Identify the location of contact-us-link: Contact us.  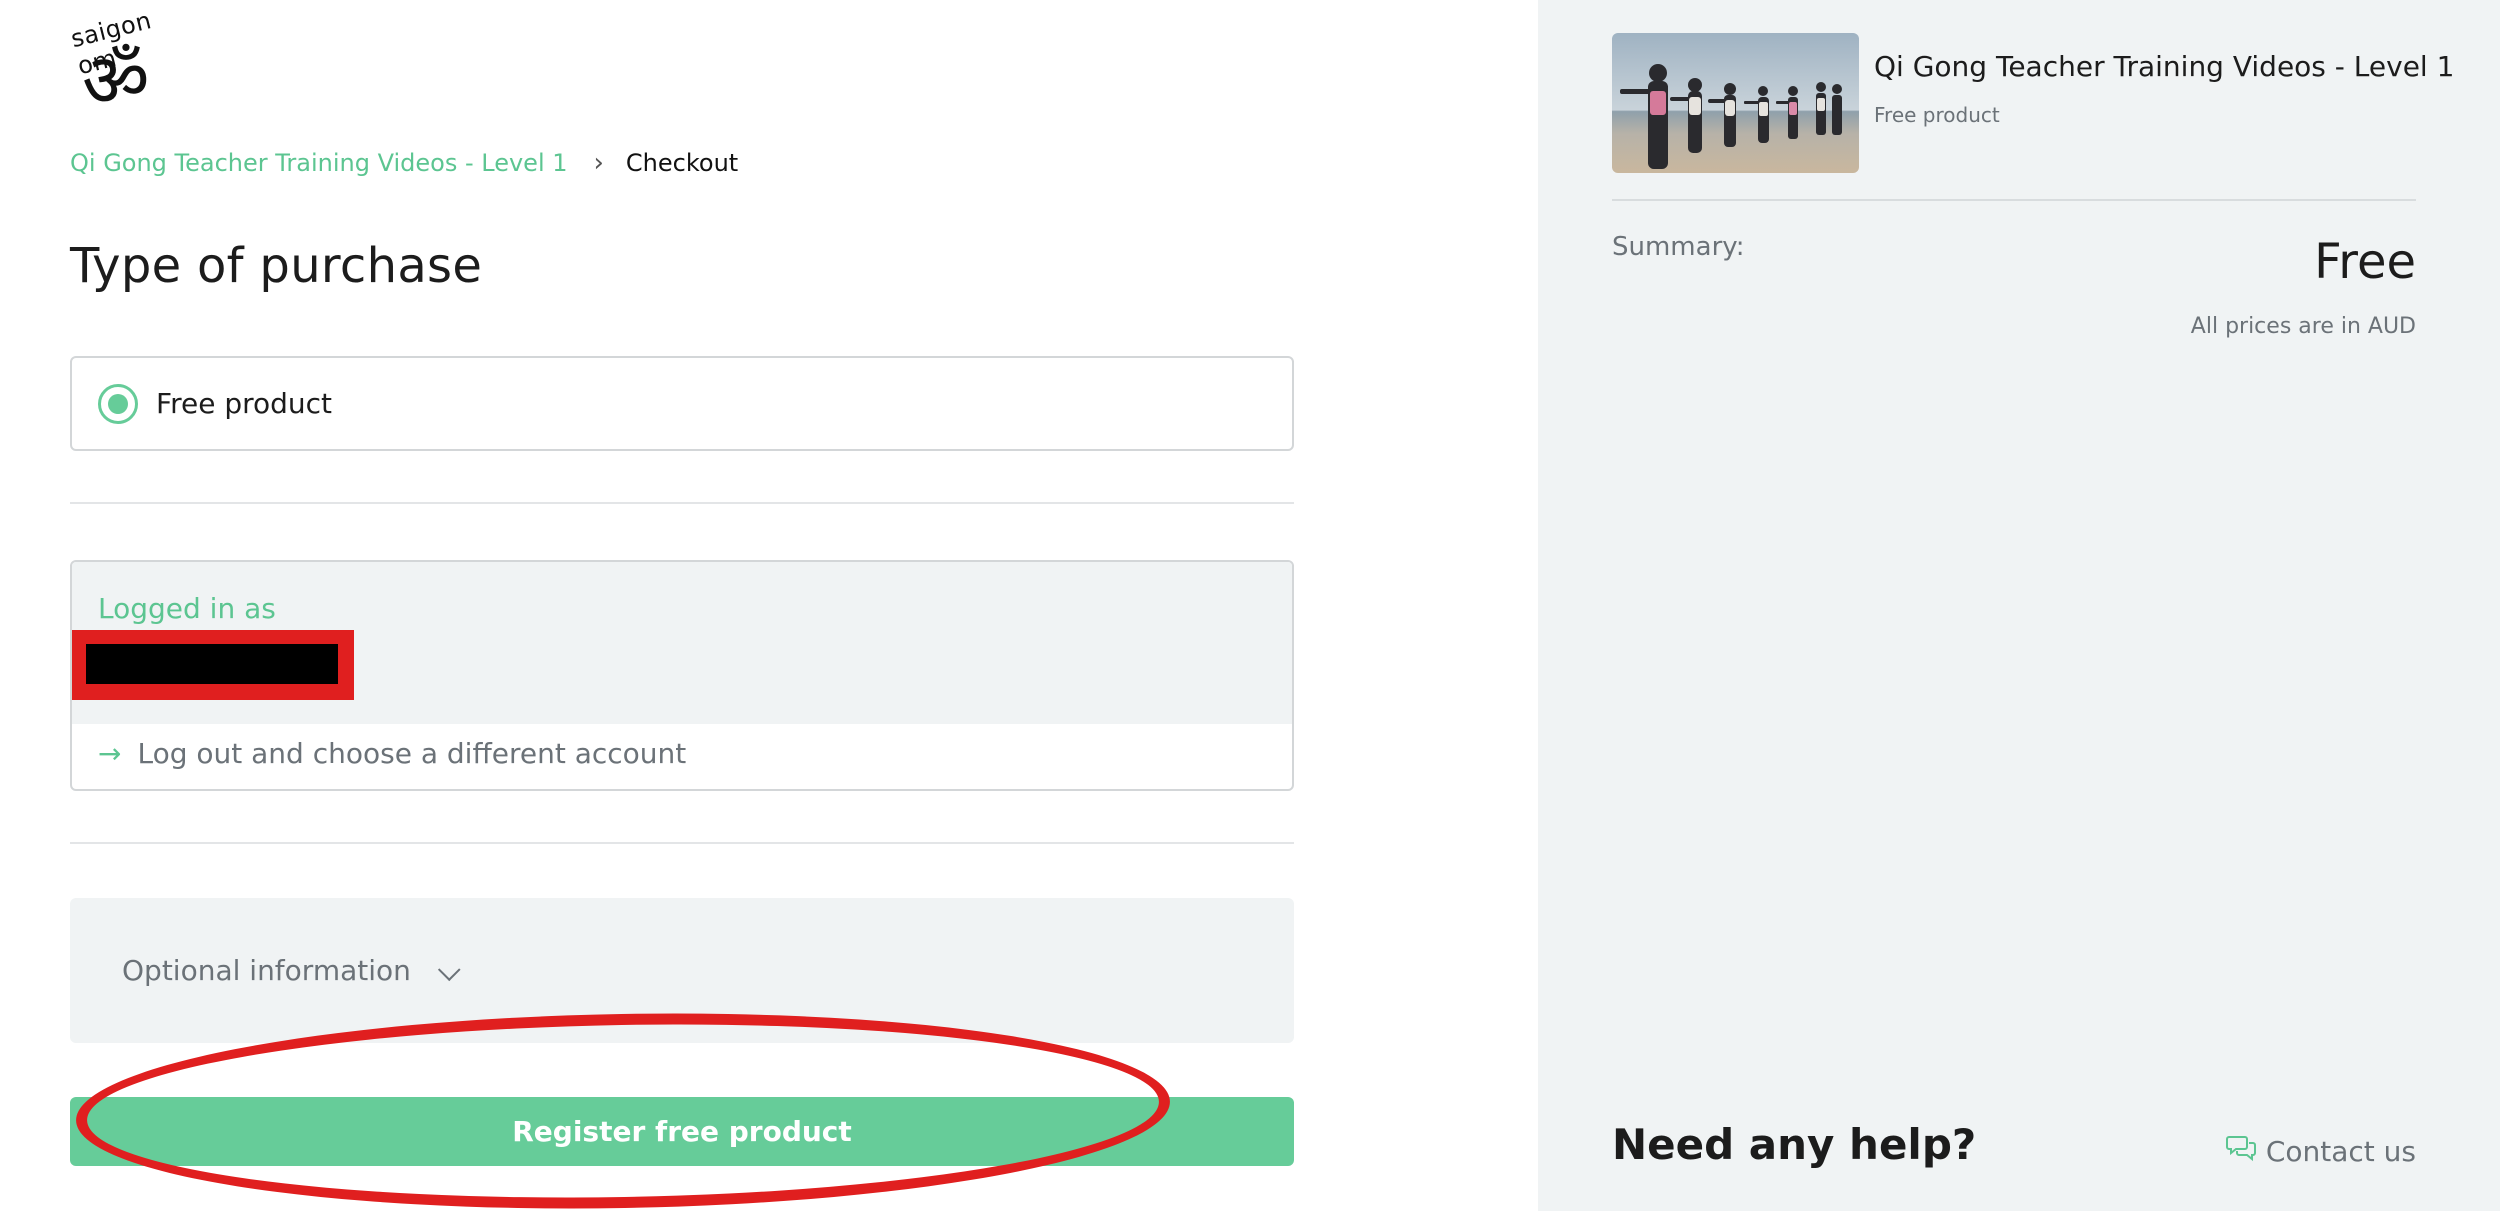
(2320, 1151).